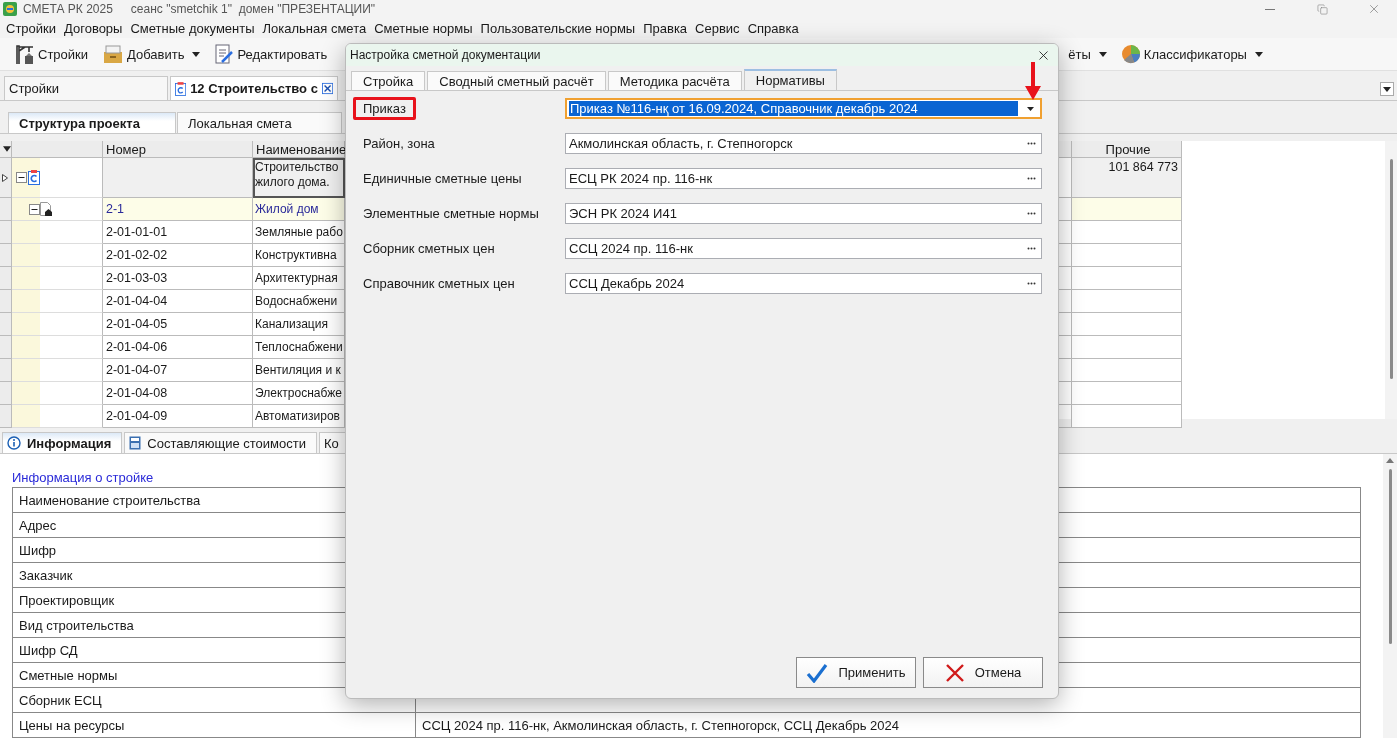 The image size is (1397, 738). What do you see at coordinates (451, 214) in the screenshot?
I see `field-label: Элементные сметные нормы` at bounding box center [451, 214].